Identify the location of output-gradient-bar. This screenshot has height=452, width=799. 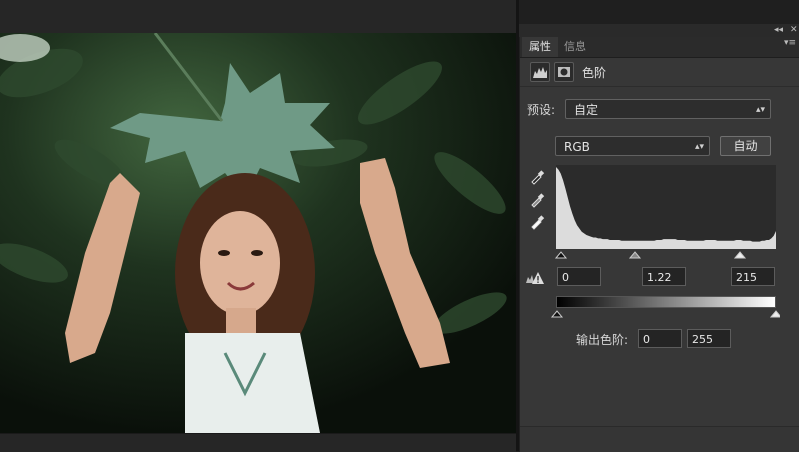
(666, 302).